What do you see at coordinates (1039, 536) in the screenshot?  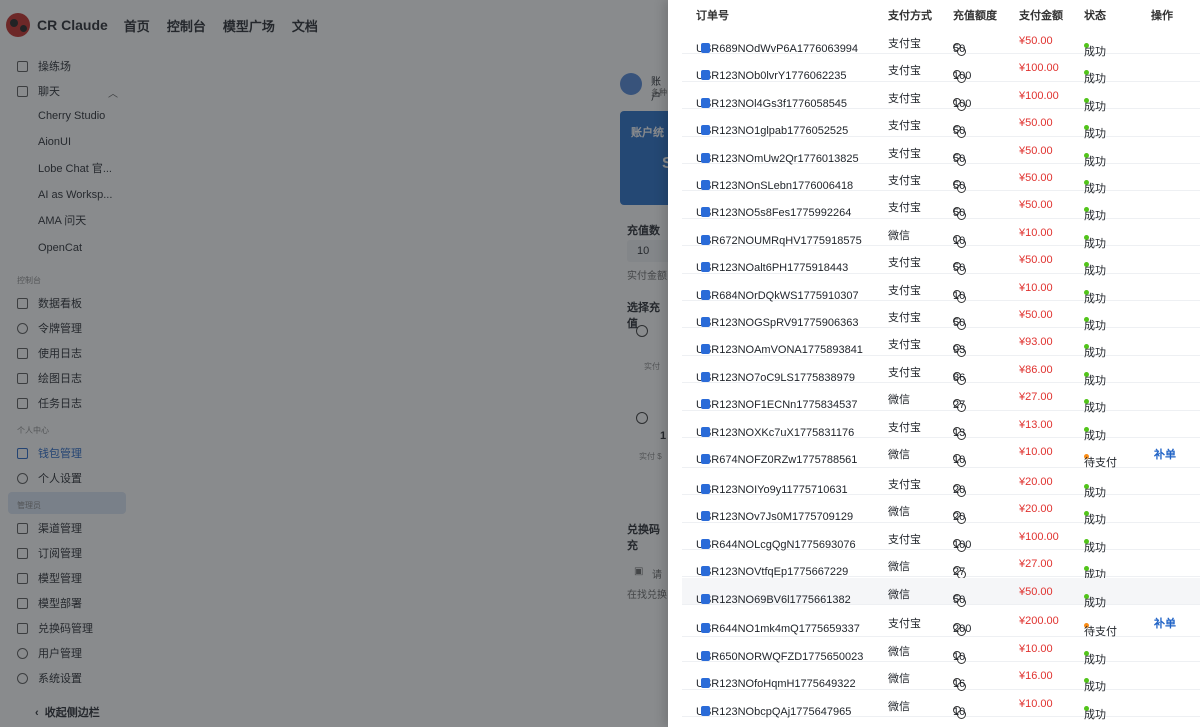 I see `pay-amount: ¥100.00` at bounding box center [1039, 536].